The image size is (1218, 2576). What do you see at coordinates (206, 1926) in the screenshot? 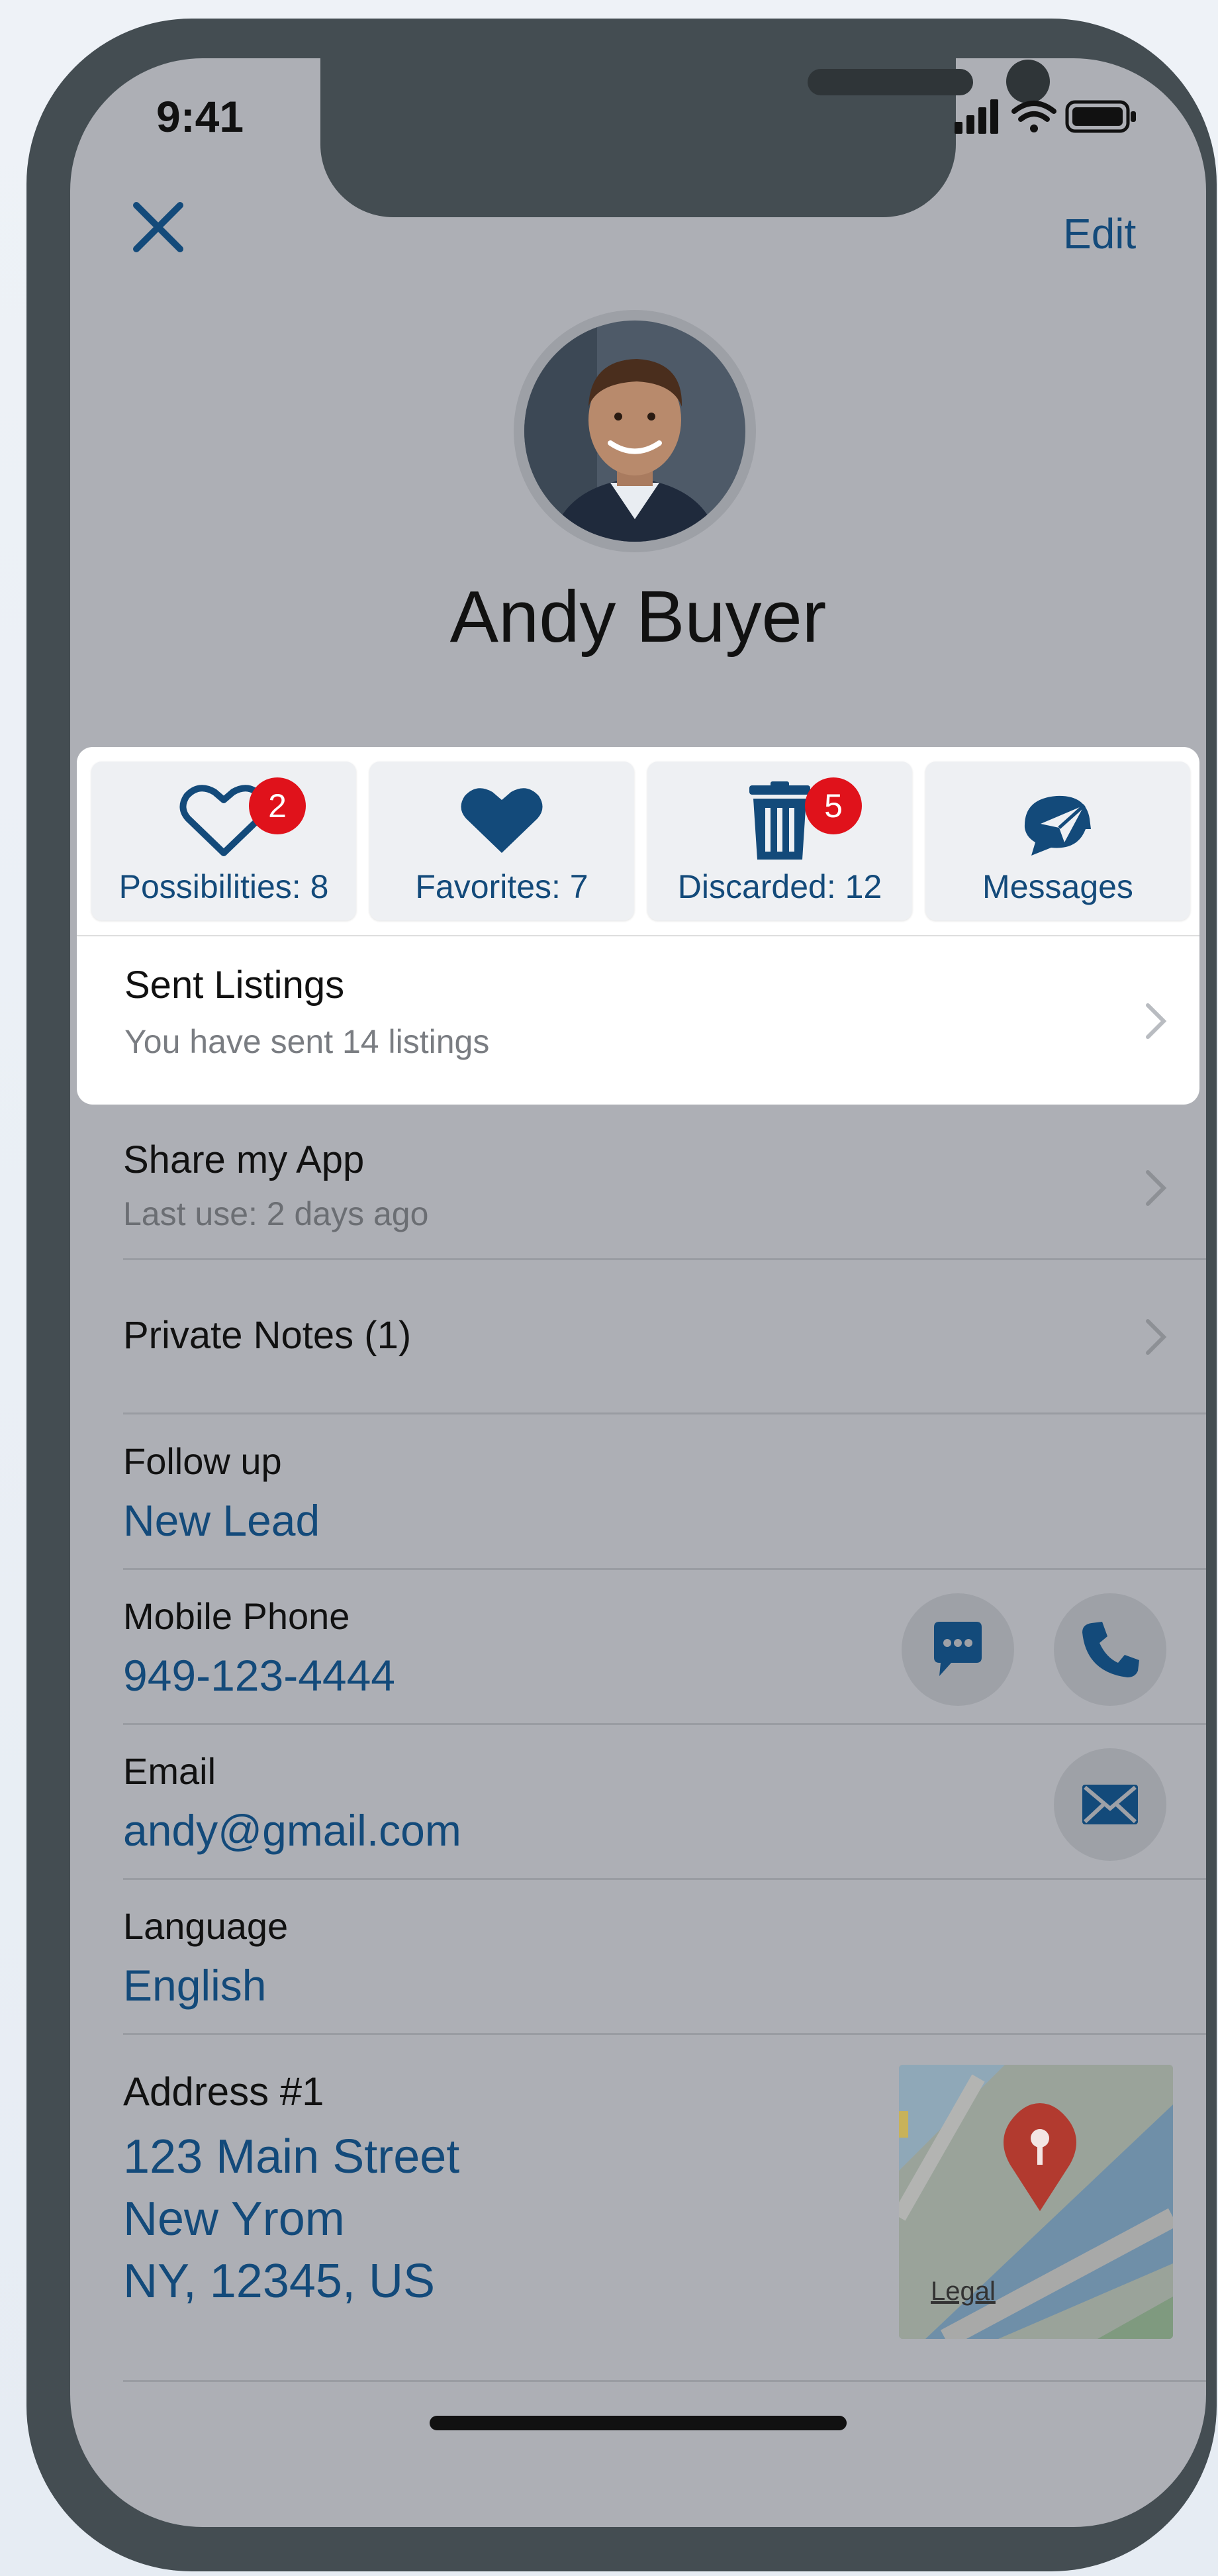
I see `language-label: Language` at bounding box center [206, 1926].